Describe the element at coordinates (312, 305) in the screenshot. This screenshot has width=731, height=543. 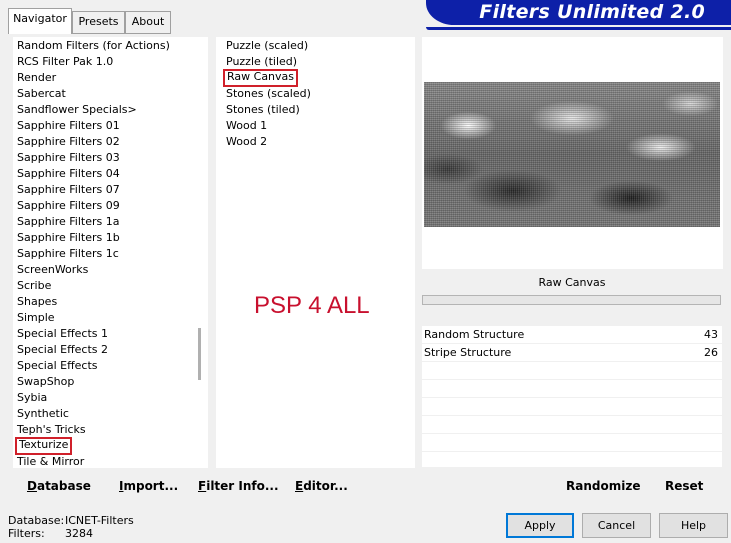
I see `watermark-text: PSP 4 ALL` at that location.